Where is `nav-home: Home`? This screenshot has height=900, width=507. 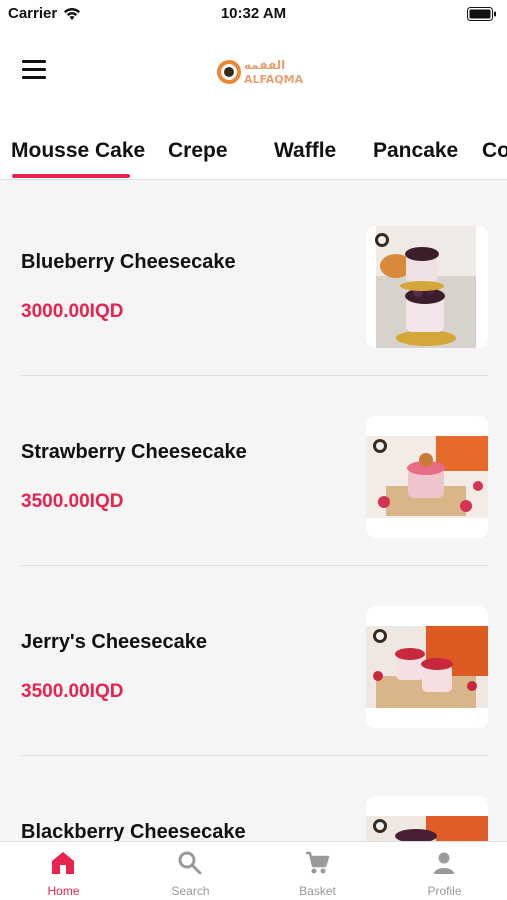
nav-home: Home is located at coordinates (63, 871).